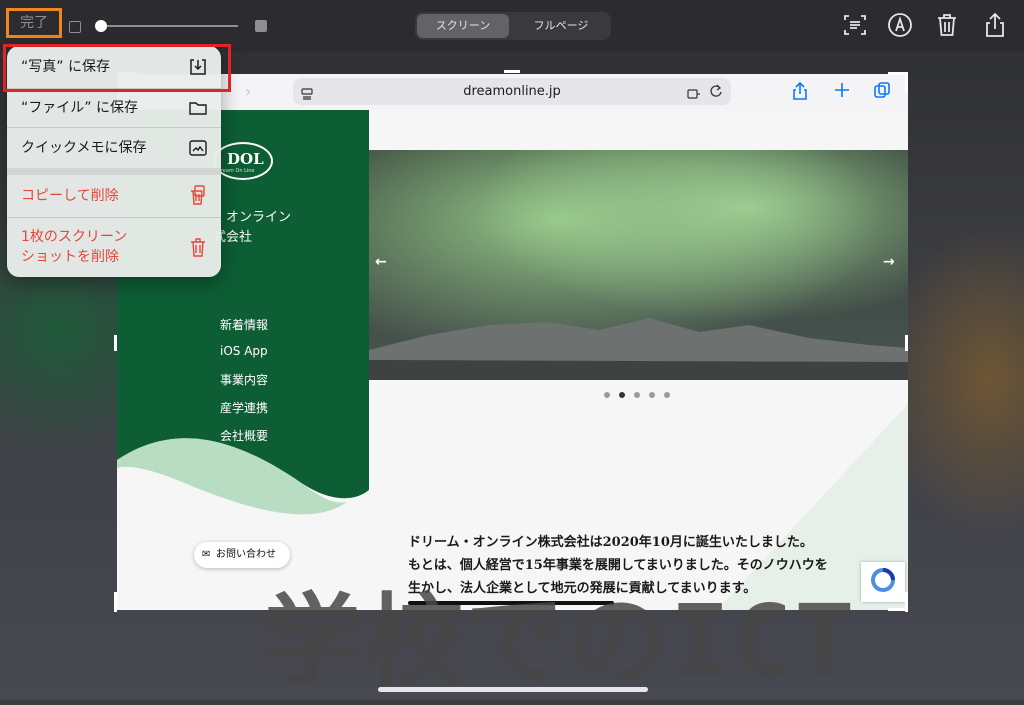 The height and width of the screenshot is (705, 1024). What do you see at coordinates (114, 196) in the screenshot?
I see `menu-item-copy-and-delete: コピーして削除` at bounding box center [114, 196].